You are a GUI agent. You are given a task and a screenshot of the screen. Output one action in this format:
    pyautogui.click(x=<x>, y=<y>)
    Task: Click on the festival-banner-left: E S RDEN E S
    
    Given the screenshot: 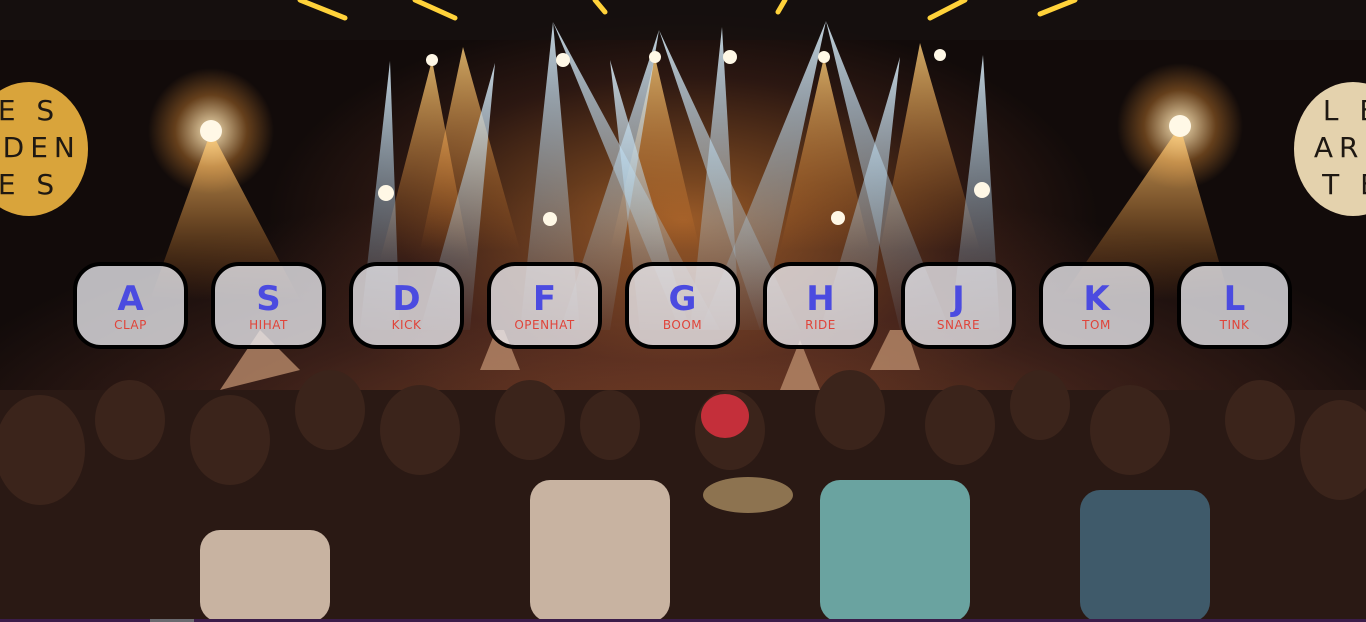 What is the action you would take?
    pyautogui.click(x=44, y=149)
    